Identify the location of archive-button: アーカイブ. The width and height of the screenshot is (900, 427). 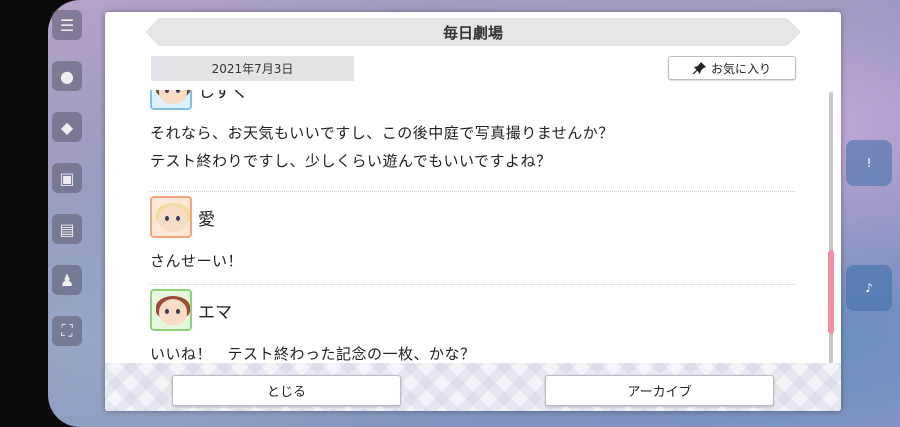
(659, 390).